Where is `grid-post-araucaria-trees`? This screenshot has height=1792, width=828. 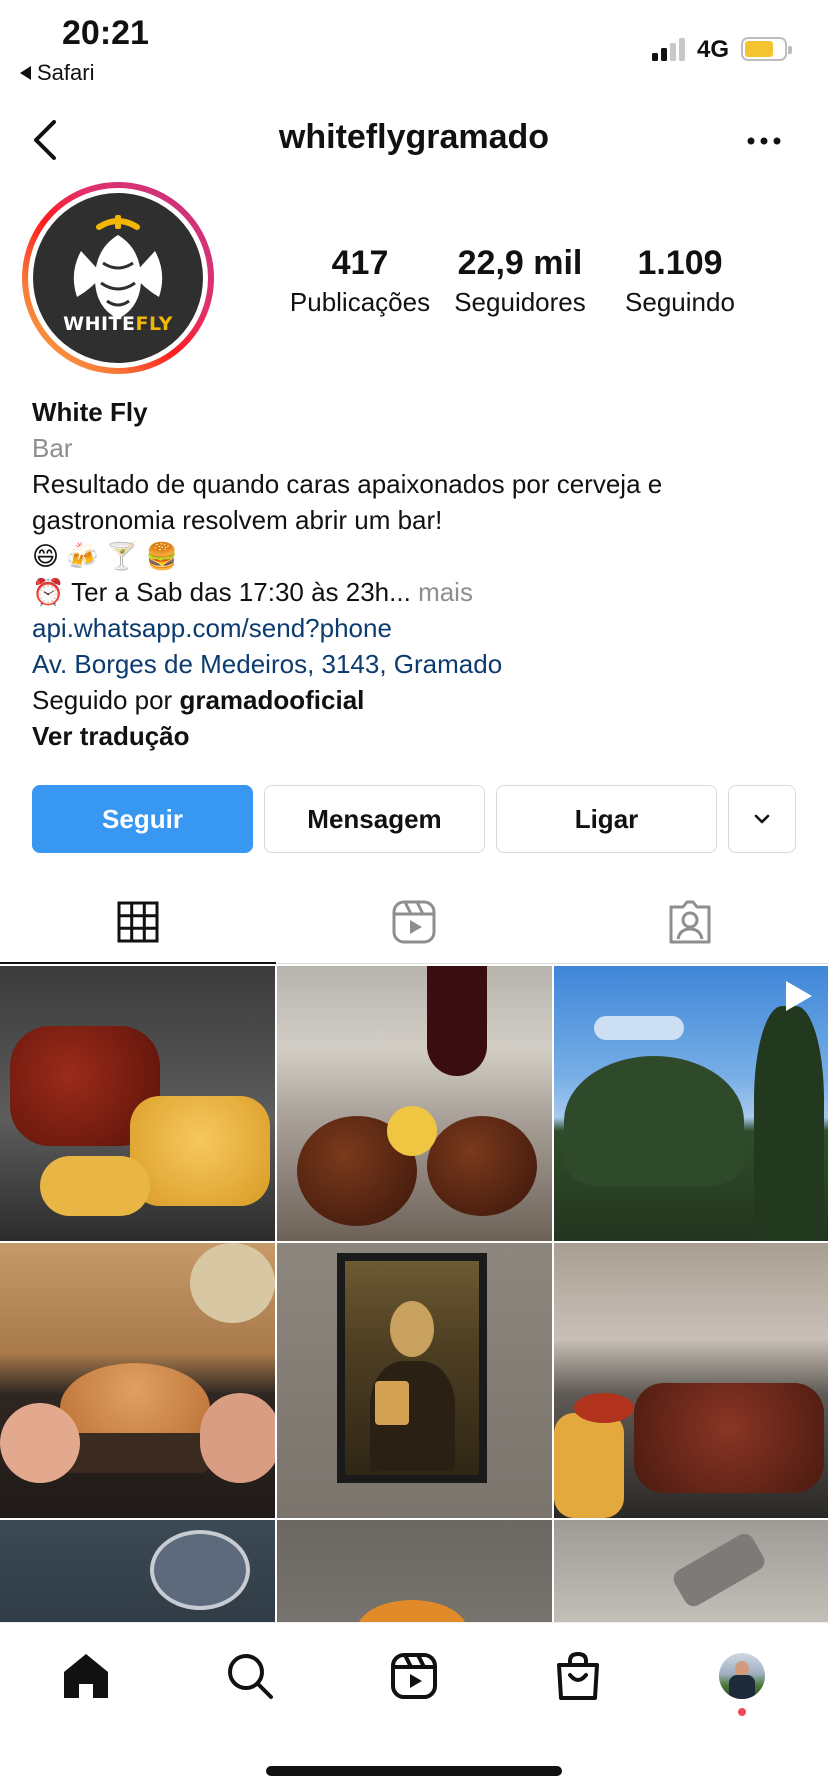 grid-post-araucaria-trees is located at coordinates (691, 1103).